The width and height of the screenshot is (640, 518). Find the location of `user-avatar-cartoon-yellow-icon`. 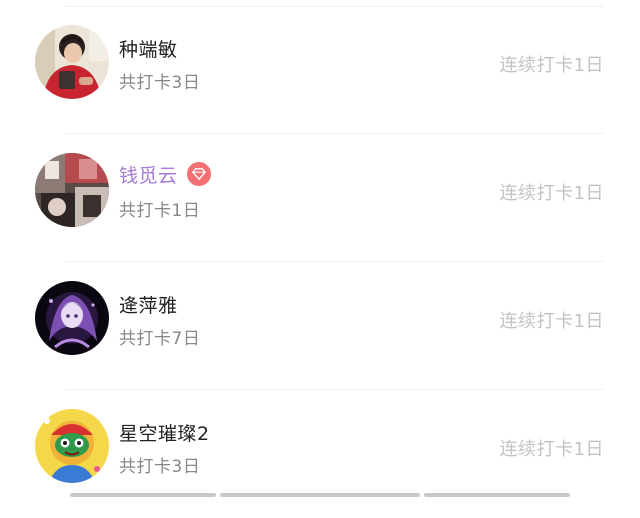

user-avatar-cartoon-yellow-icon is located at coordinates (72, 446).